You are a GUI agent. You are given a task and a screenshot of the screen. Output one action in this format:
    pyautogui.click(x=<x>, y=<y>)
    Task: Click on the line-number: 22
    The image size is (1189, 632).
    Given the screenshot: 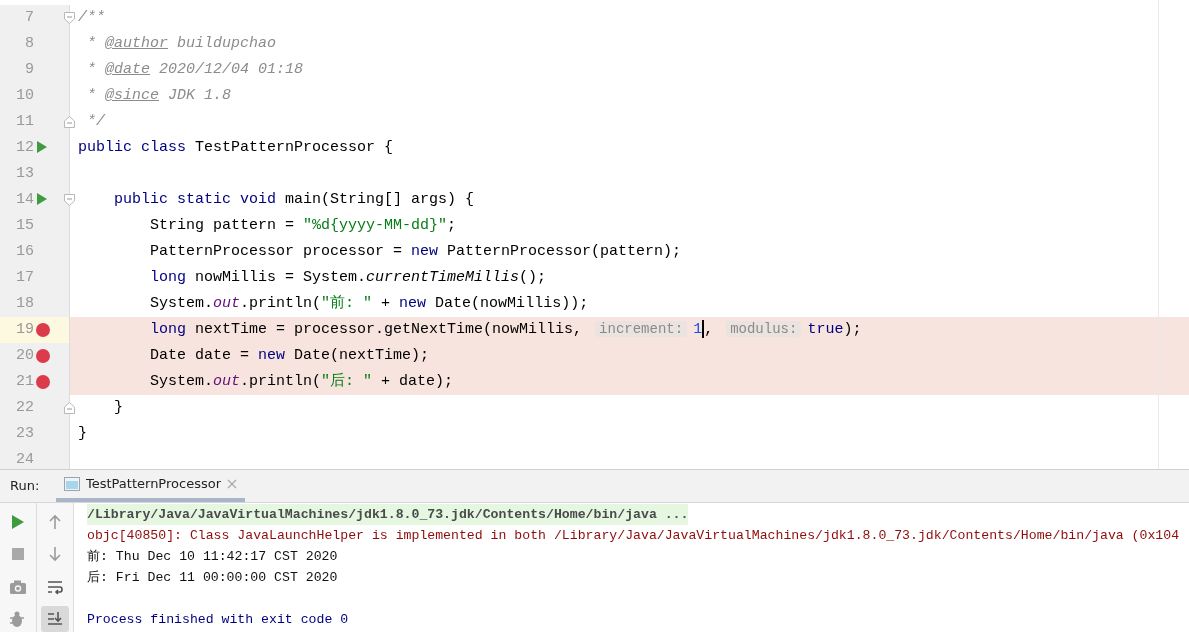 What is the action you would take?
    pyautogui.click(x=24, y=407)
    